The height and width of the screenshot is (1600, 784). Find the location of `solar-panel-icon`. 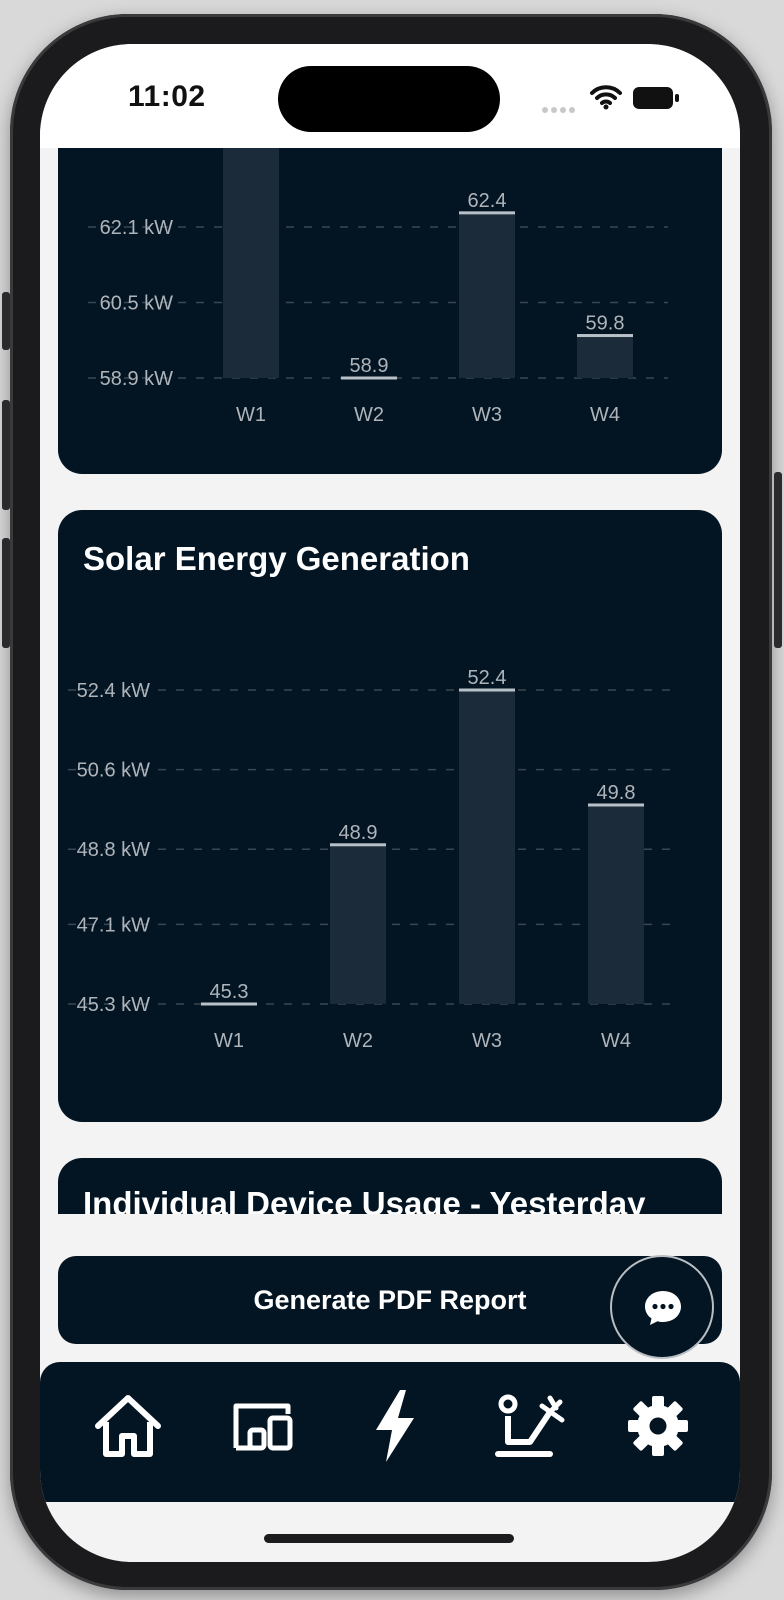

solar-panel-icon is located at coordinates (530, 1425).